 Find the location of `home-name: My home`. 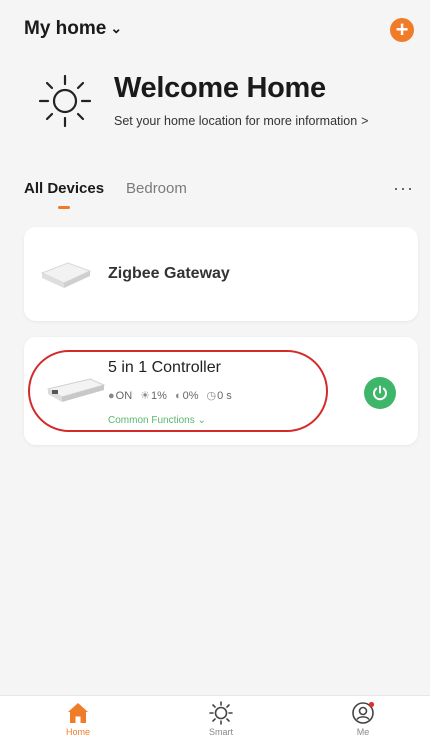

home-name: My home is located at coordinates (65, 28).